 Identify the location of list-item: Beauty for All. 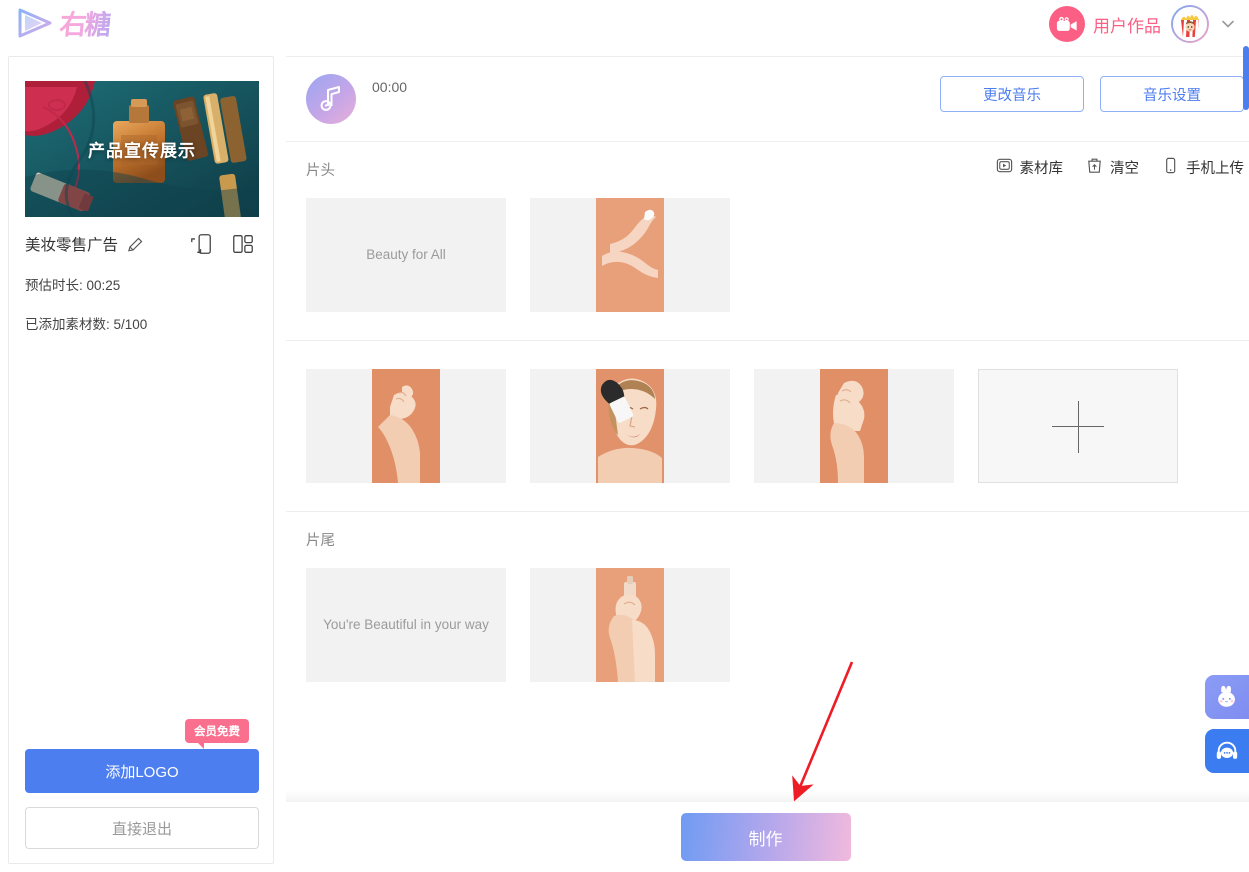
(406, 255).